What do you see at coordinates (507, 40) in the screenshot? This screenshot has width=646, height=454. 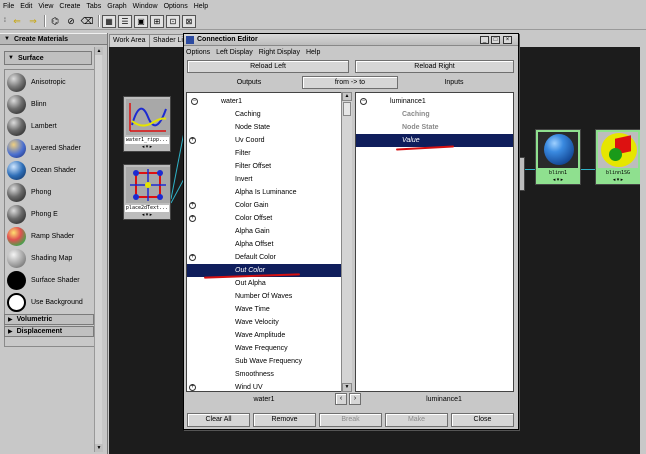 I see `close-icon: ×` at bounding box center [507, 40].